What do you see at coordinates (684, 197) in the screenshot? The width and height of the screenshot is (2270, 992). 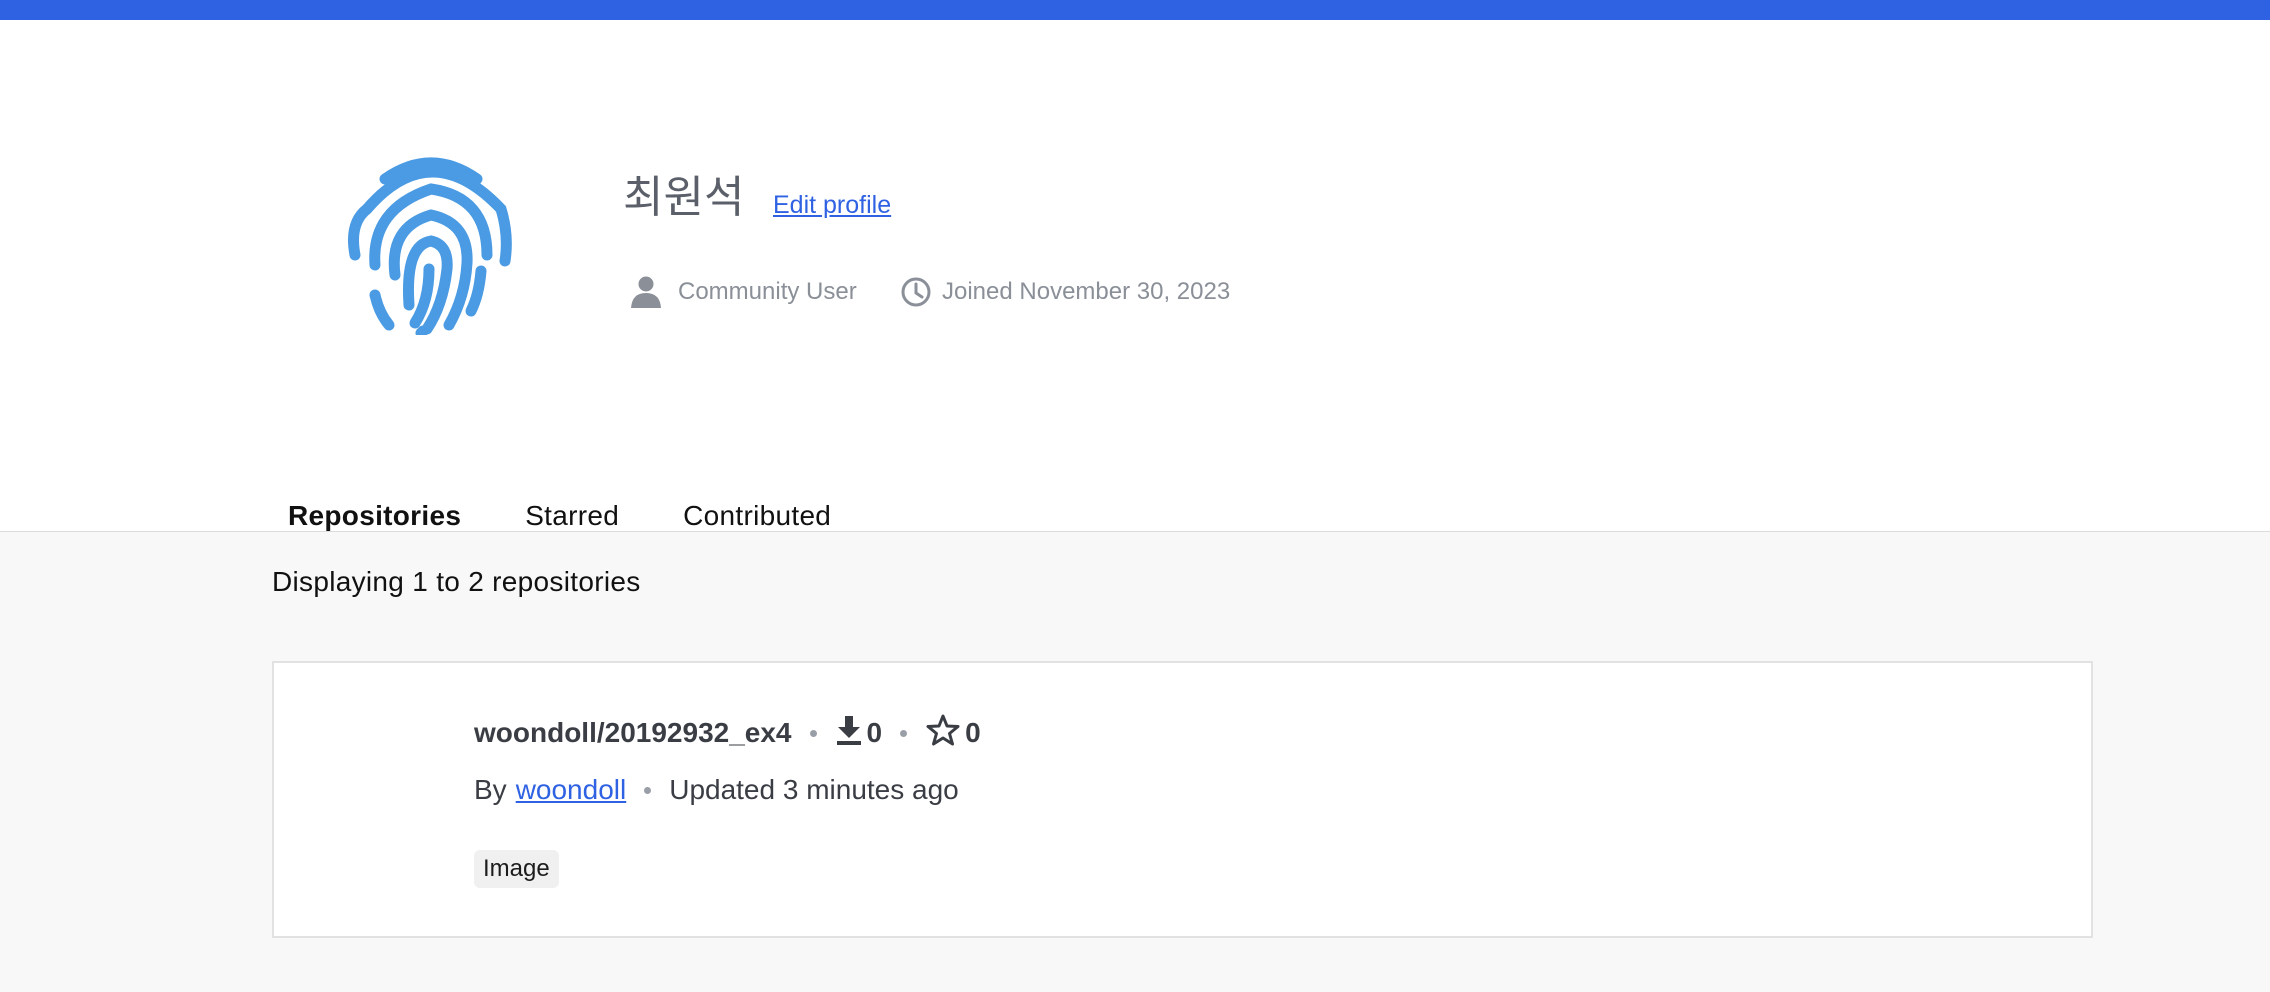 I see `profile-display-name: 최원석` at bounding box center [684, 197].